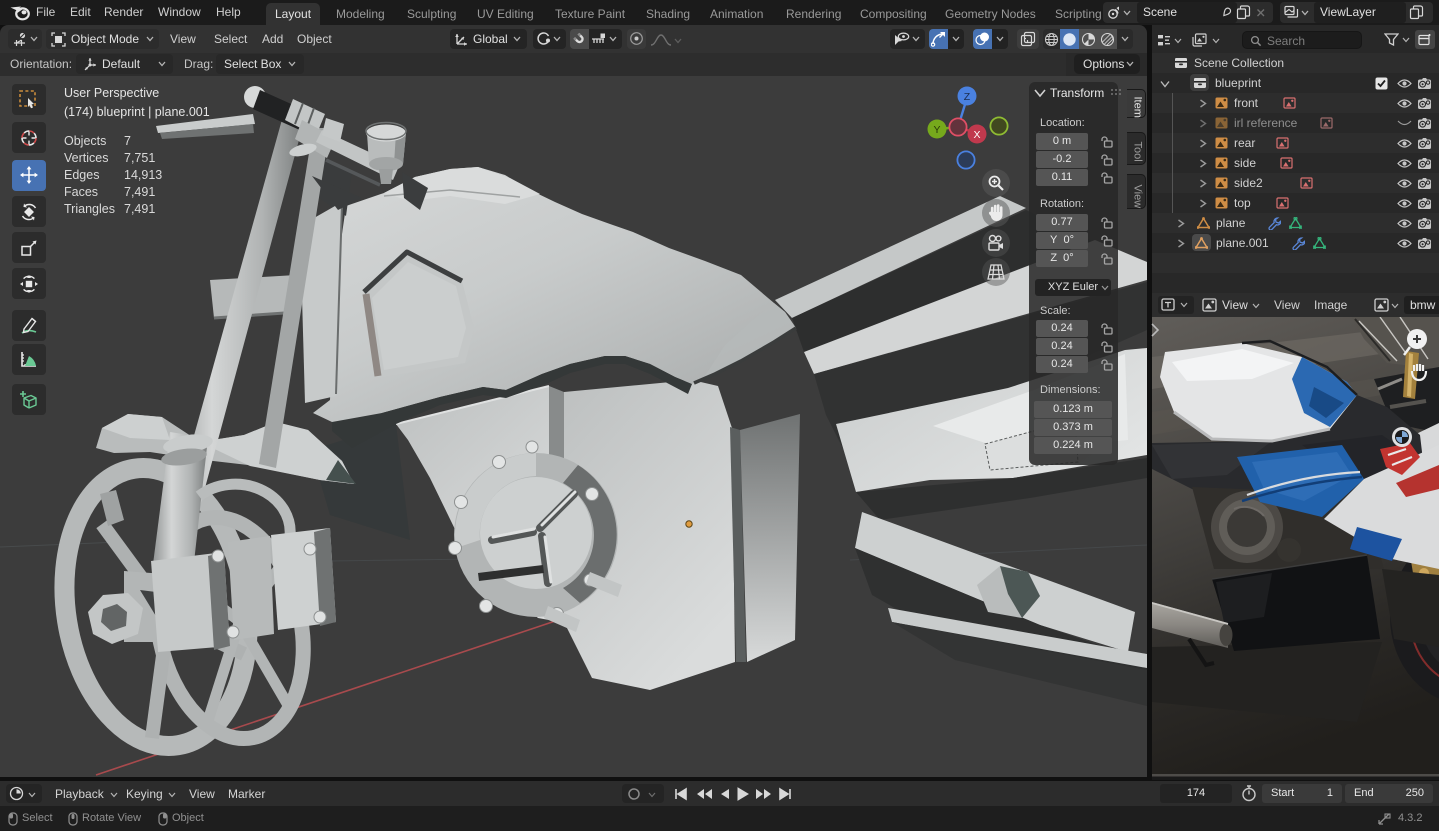 This screenshot has height=831, width=1439. Describe the element at coordinates (976, 135) in the screenshot. I see `svg-text: X` at that location.